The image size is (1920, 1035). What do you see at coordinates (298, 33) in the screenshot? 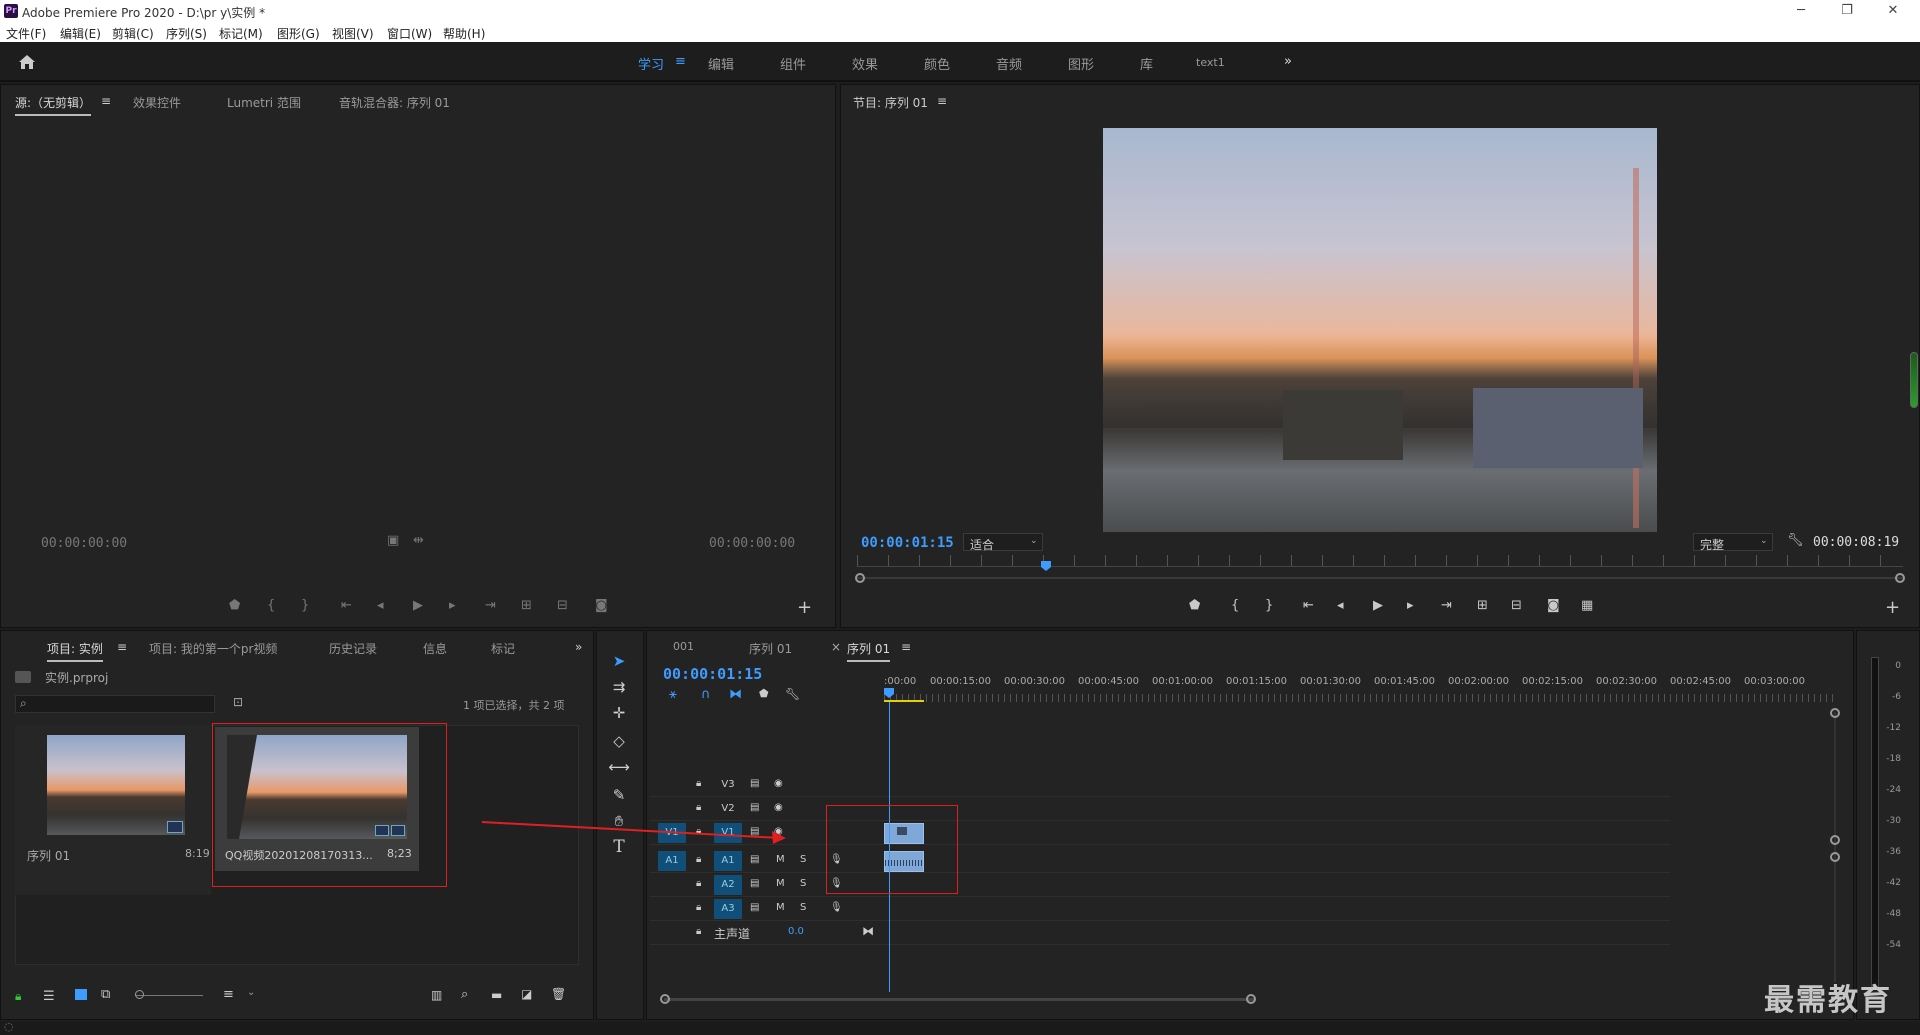
I see `menu-graphics: 图形(G)` at bounding box center [298, 33].